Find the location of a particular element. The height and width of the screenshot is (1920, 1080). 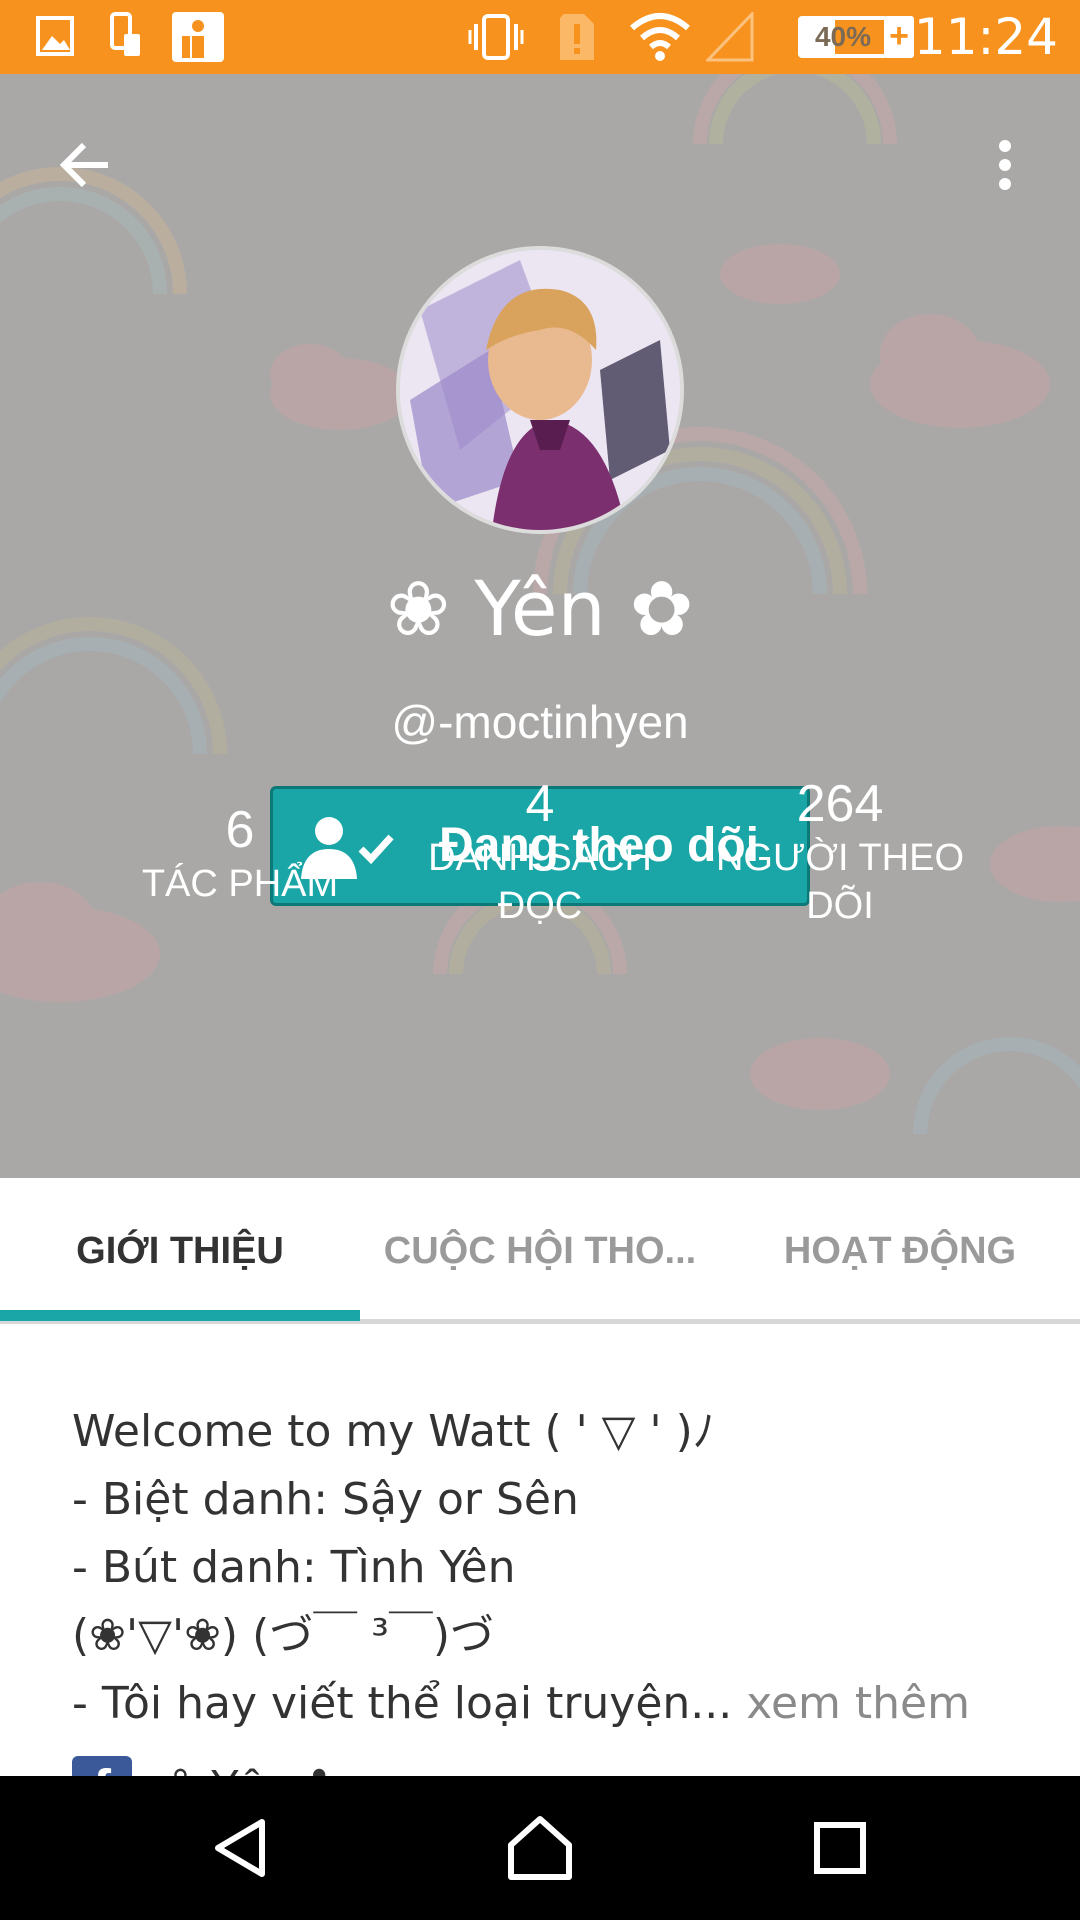

battery-icon: 40% is located at coordinates (843, 37).